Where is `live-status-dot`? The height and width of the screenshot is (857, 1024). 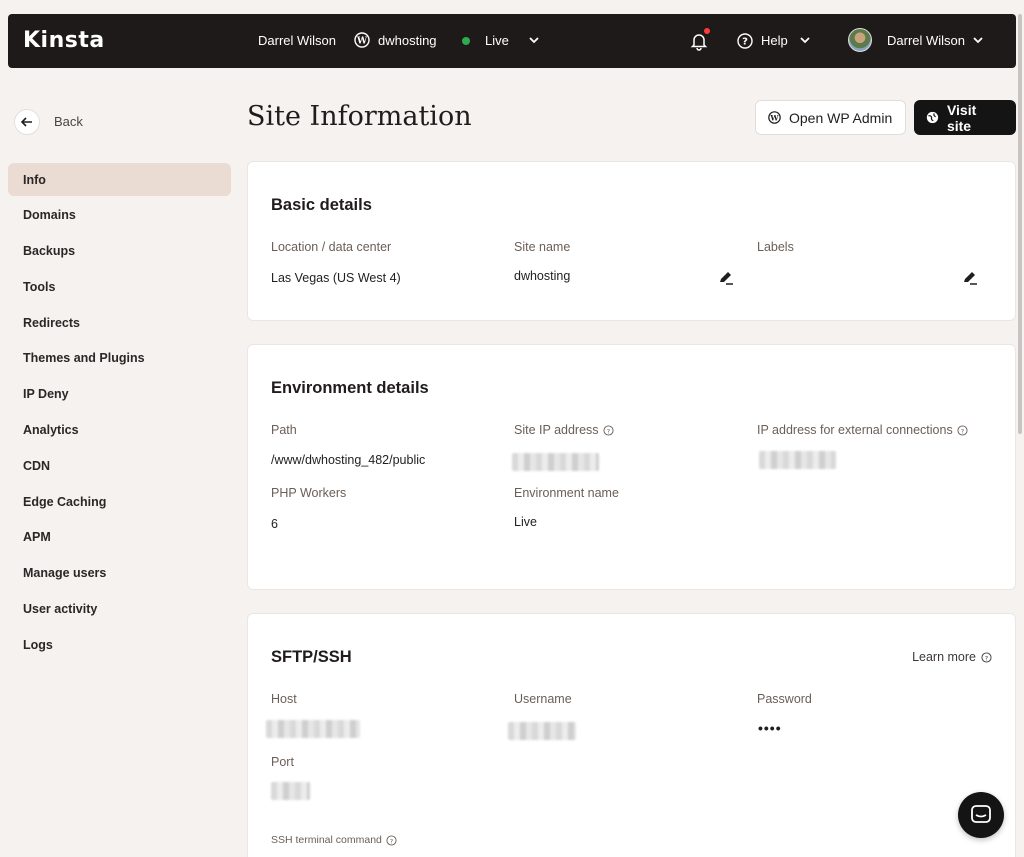
live-status-dot is located at coordinates (466, 41).